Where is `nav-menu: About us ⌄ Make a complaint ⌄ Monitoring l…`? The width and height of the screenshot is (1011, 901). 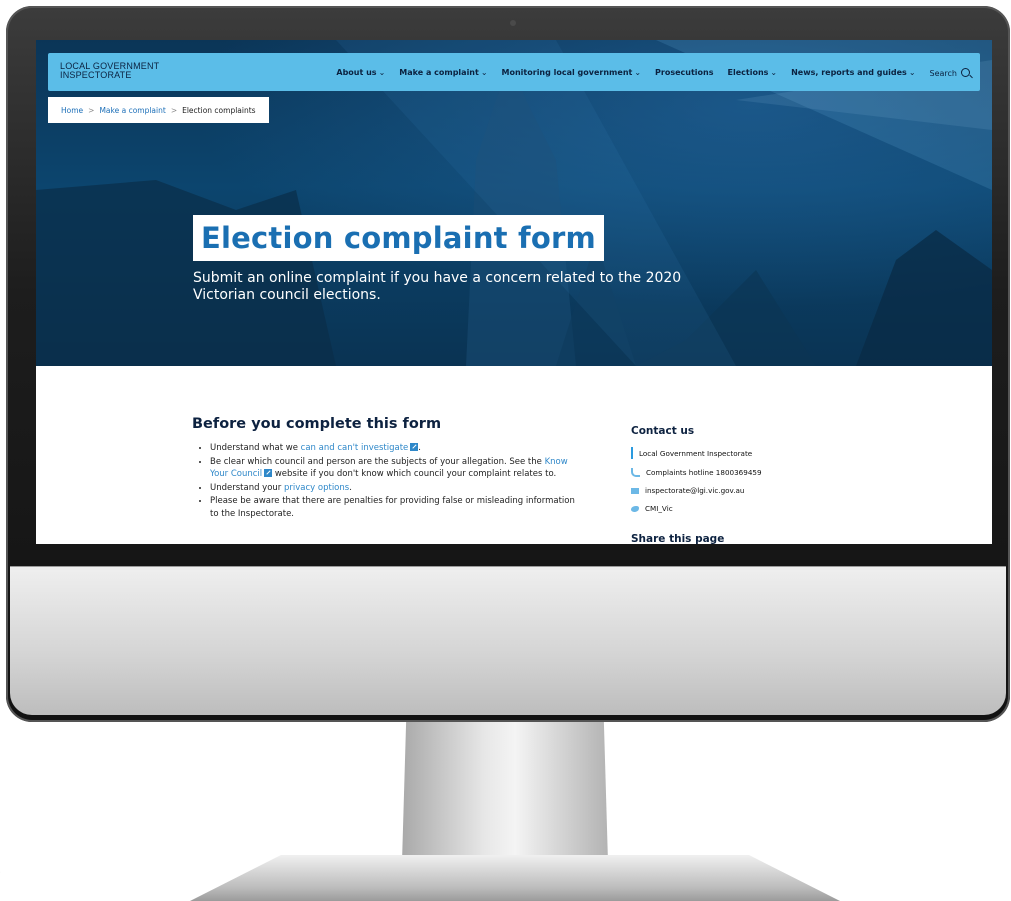 nav-menu: About us ⌄ Make a complaint ⌄ Monitoring l… is located at coordinates (653, 72).